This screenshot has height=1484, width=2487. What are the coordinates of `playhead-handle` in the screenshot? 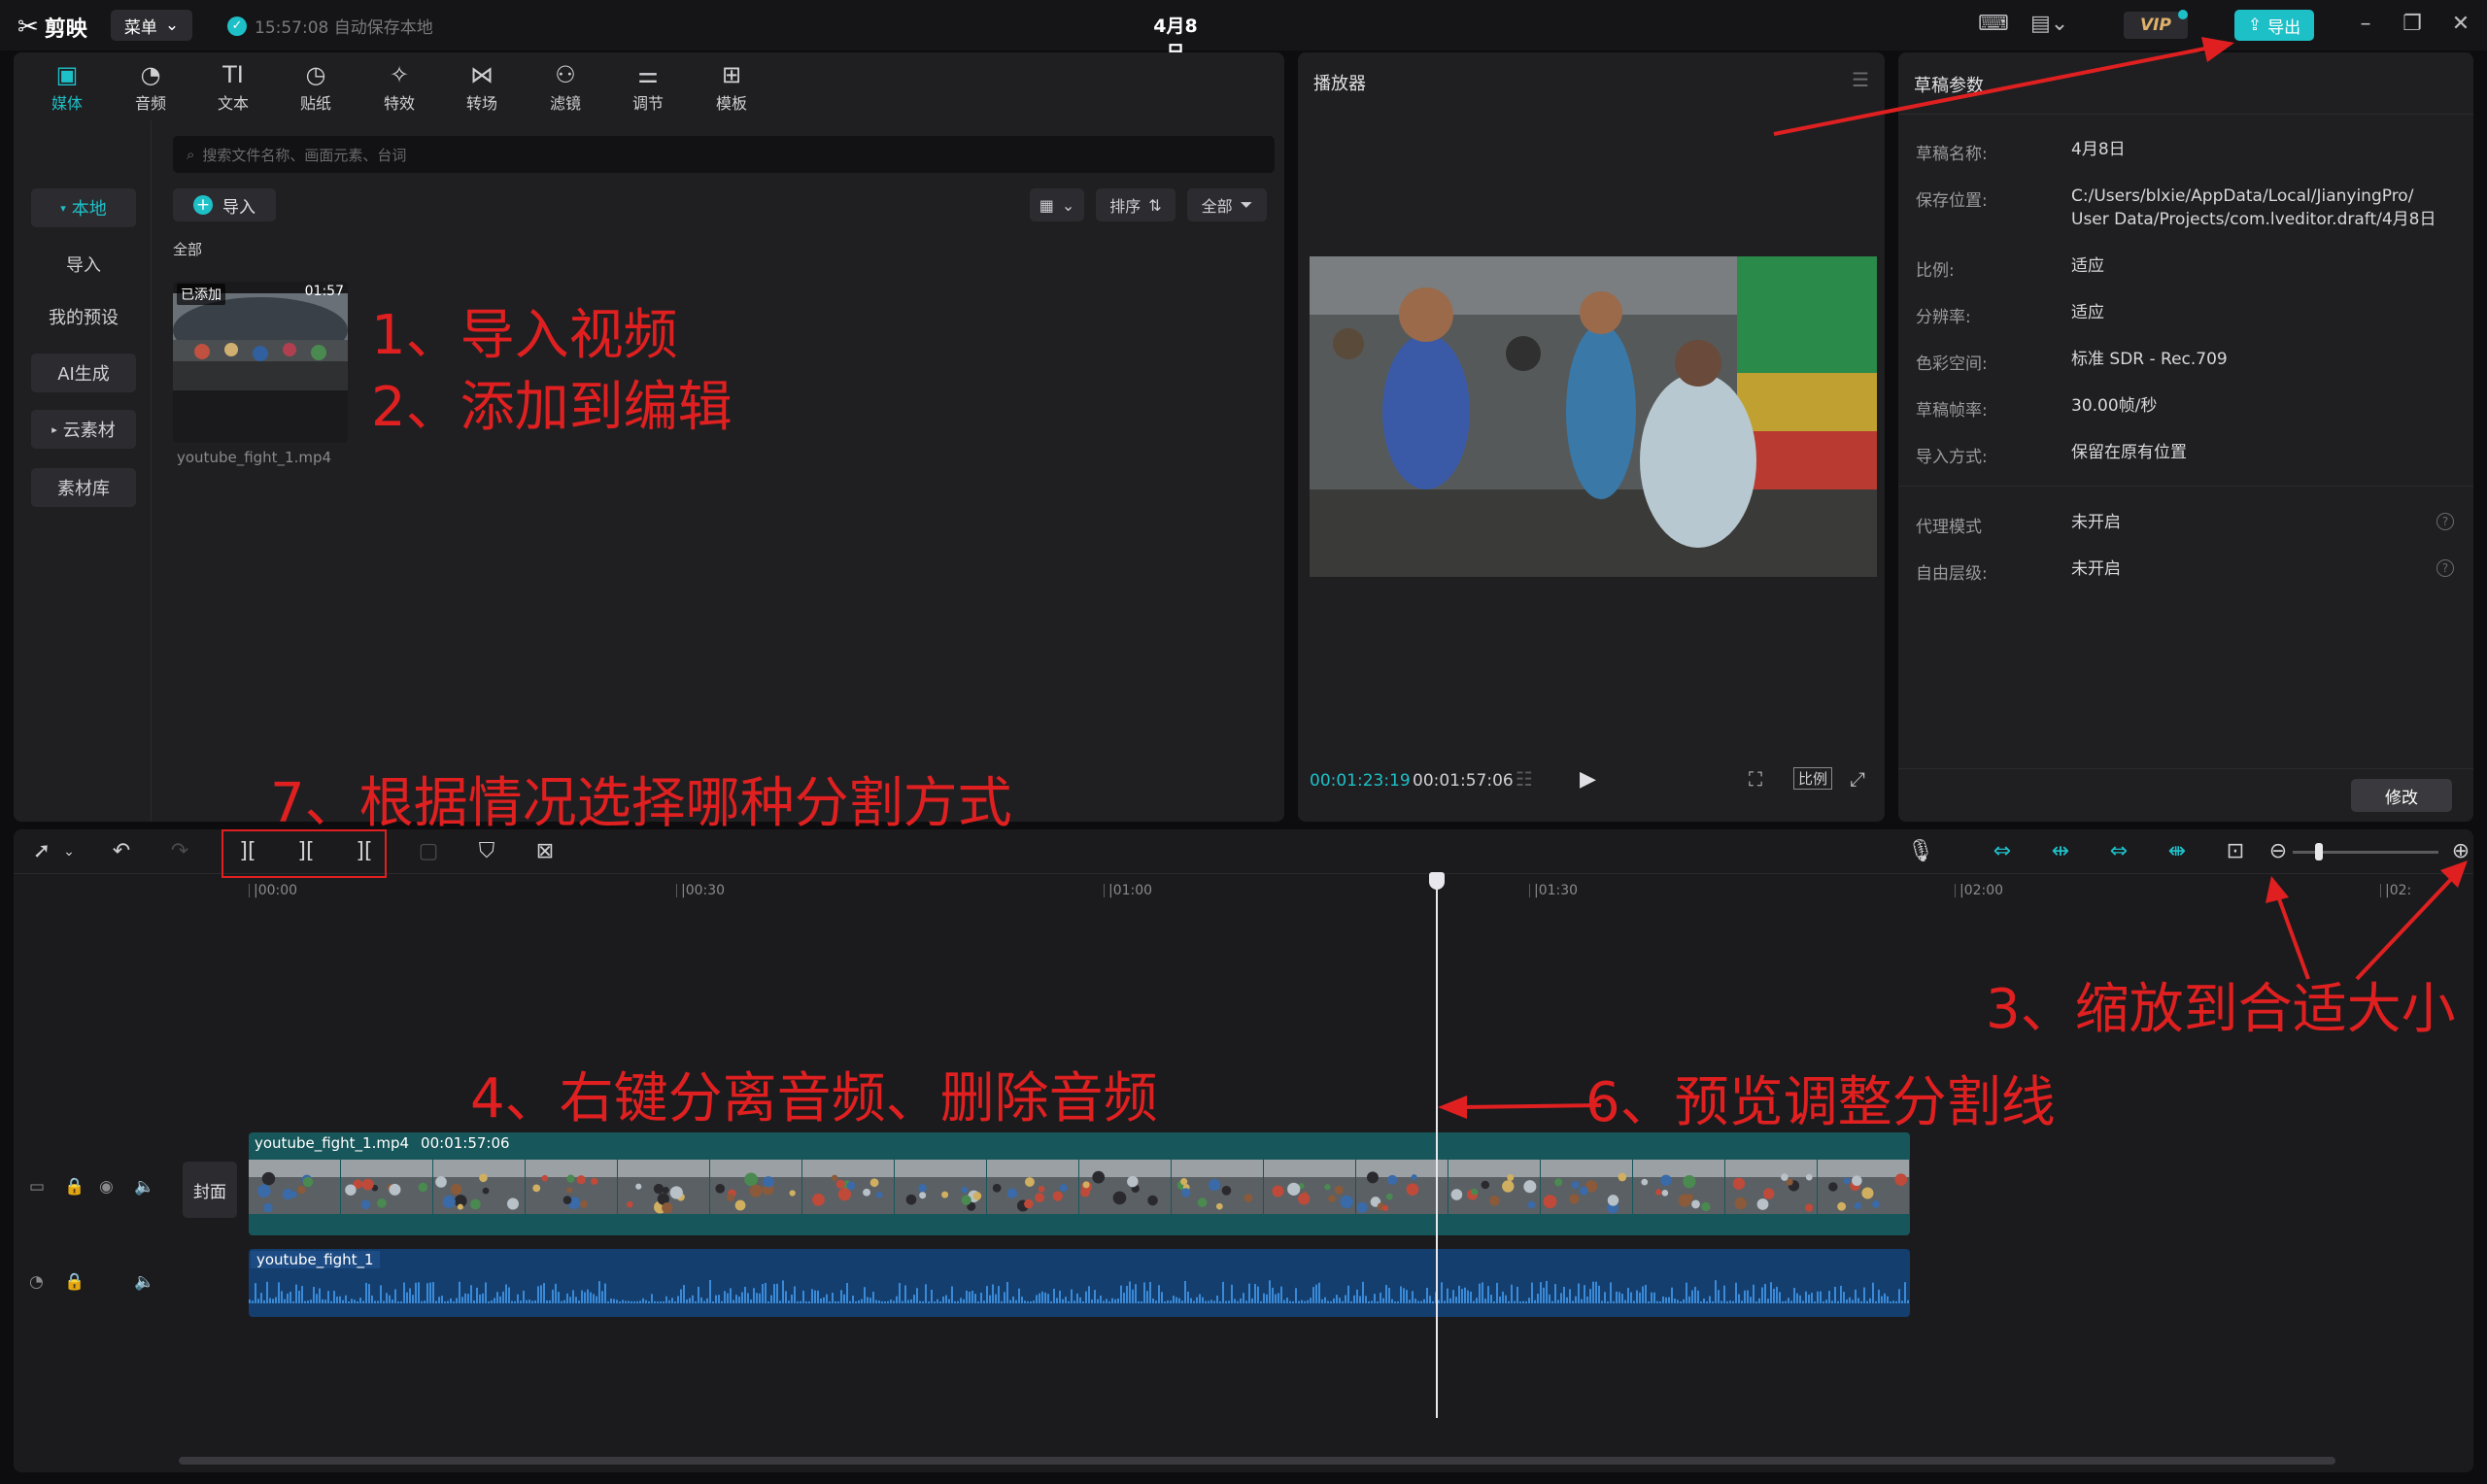 It's located at (1437, 881).